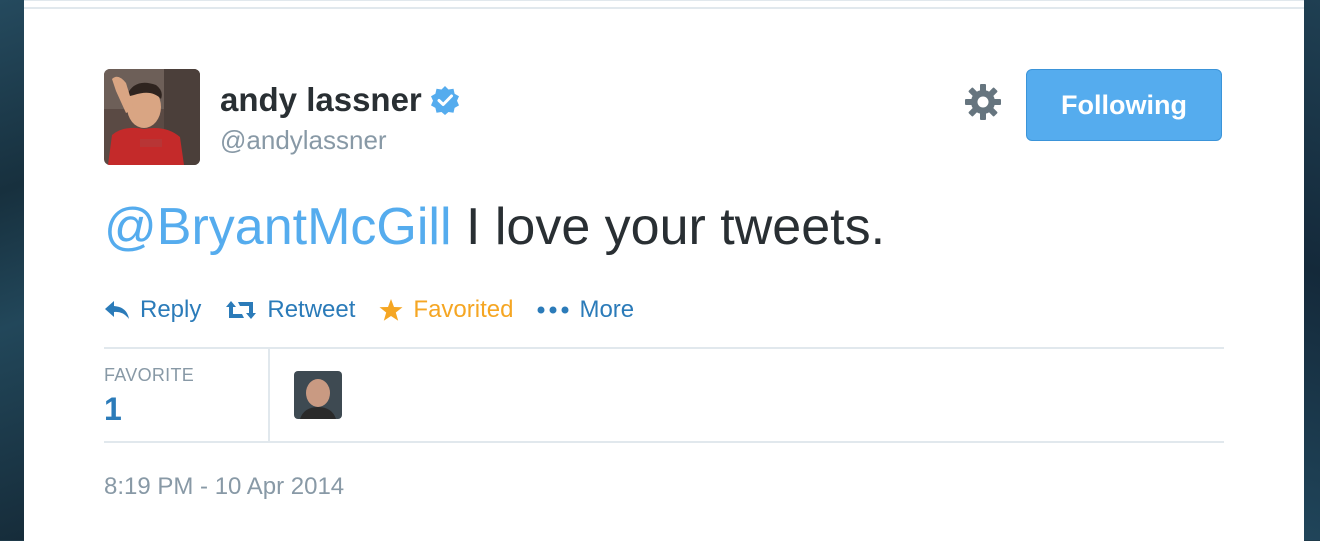 Image resolution: width=1320 pixels, height=541 pixels. I want to click on tweet-text: @BryantMcGill I love your tweets., so click(494, 227).